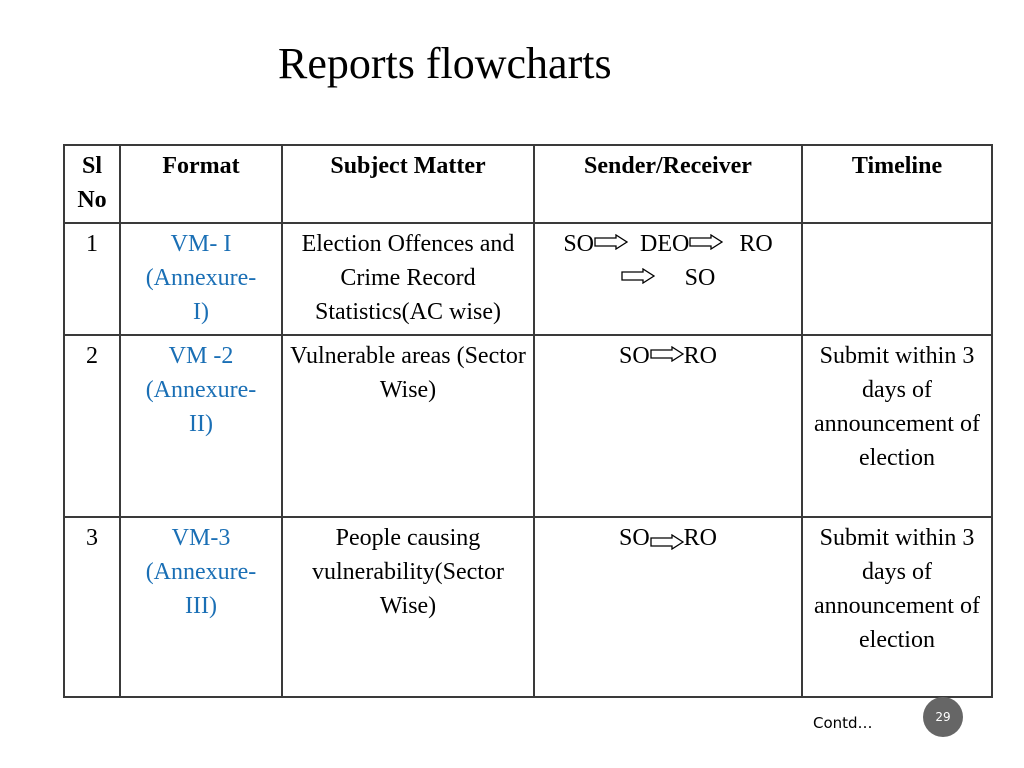 This screenshot has height=768, width=1024. Describe the element at coordinates (92, 426) in the screenshot. I see `cell-sl: 2` at that location.